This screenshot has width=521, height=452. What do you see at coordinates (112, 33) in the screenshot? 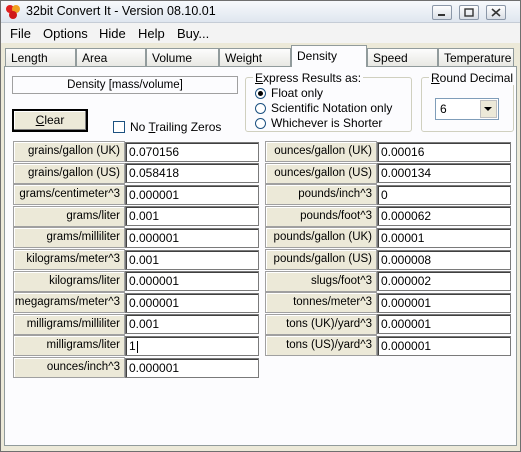
I see `menu-hide: Hide` at bounding box center [112, 33].